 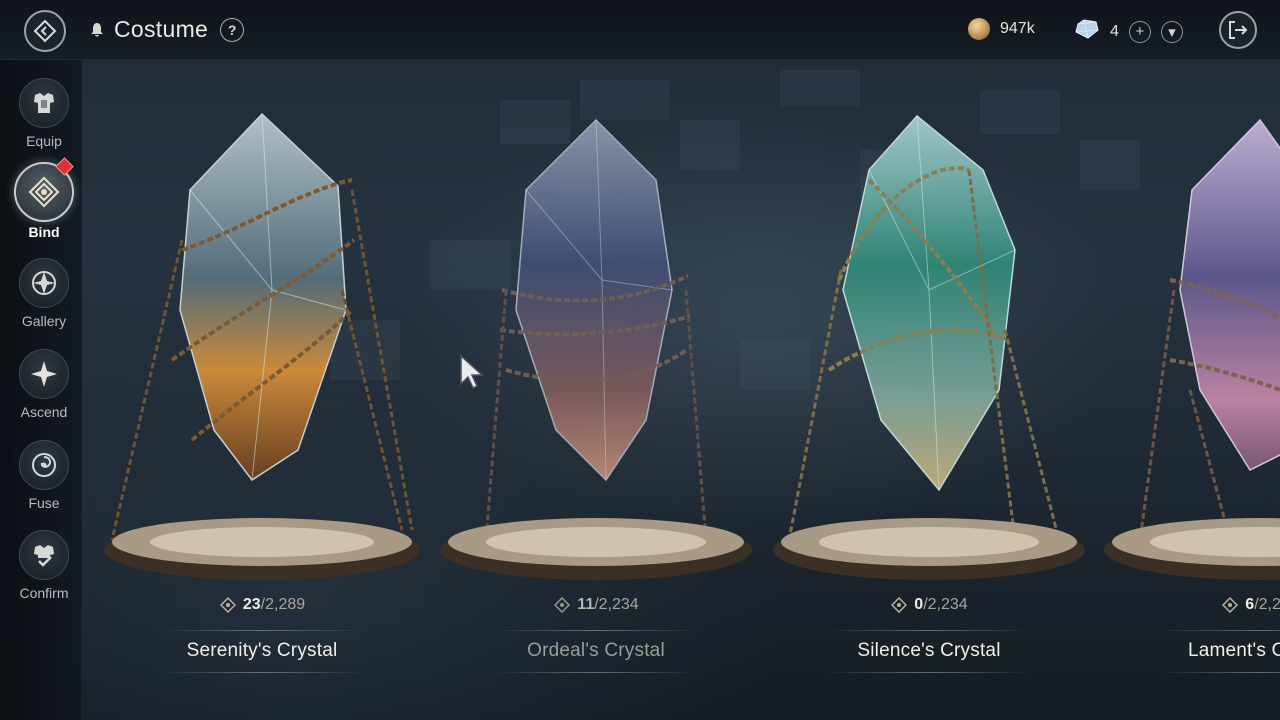 What do you see at coordinates (283, 604) in the screenshot?
I see `required-count: /2,289` at bounding box center [283, 604].